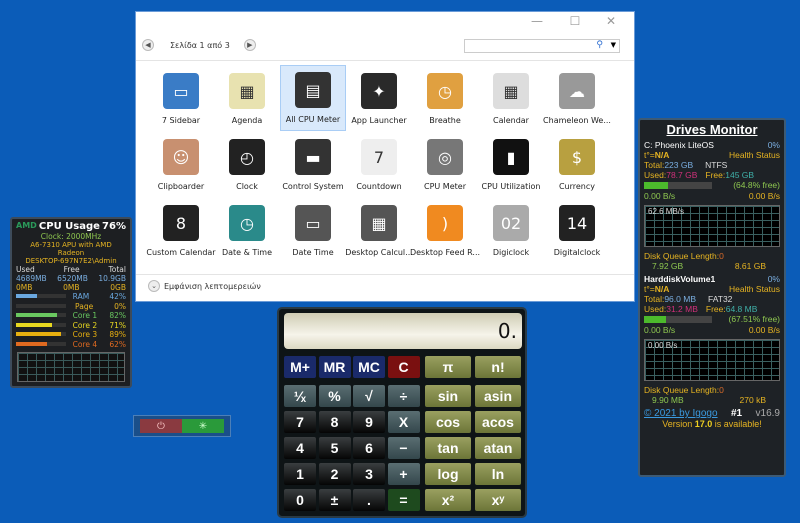 The height and width of the screenshot is (523, 800). Describe the element at coordinates (334, 422) in the screenshot. I see `calc-button: 8` at that location.